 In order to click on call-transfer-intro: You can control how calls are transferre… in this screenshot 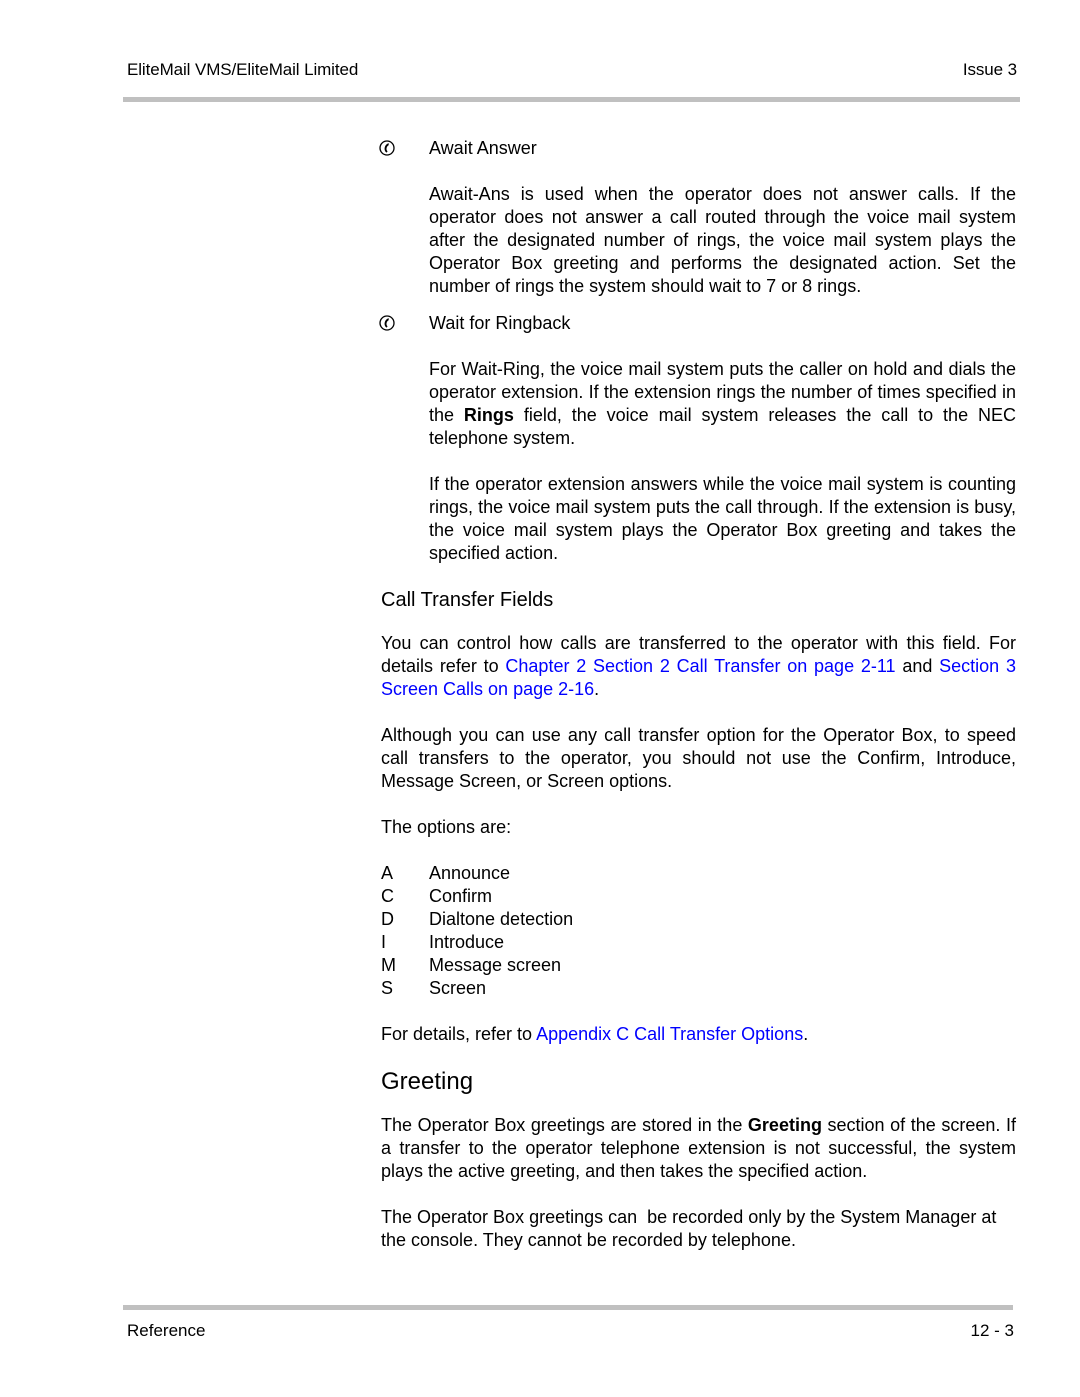, I will do `click(698, 666)`.